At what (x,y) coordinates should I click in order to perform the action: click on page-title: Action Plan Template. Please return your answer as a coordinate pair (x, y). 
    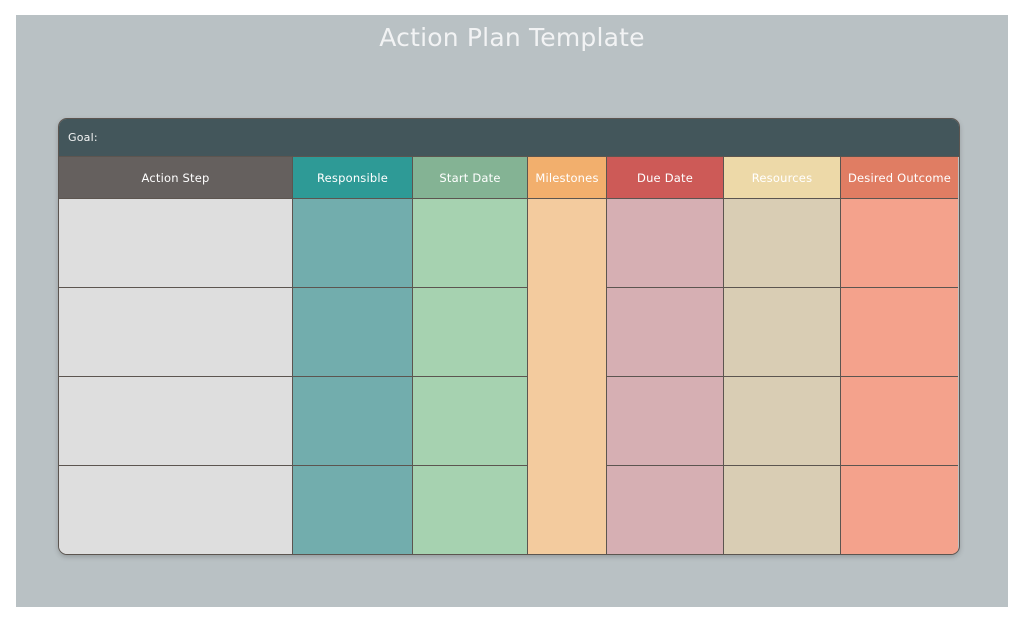
    Looking at the image, I should click on (512, 37).